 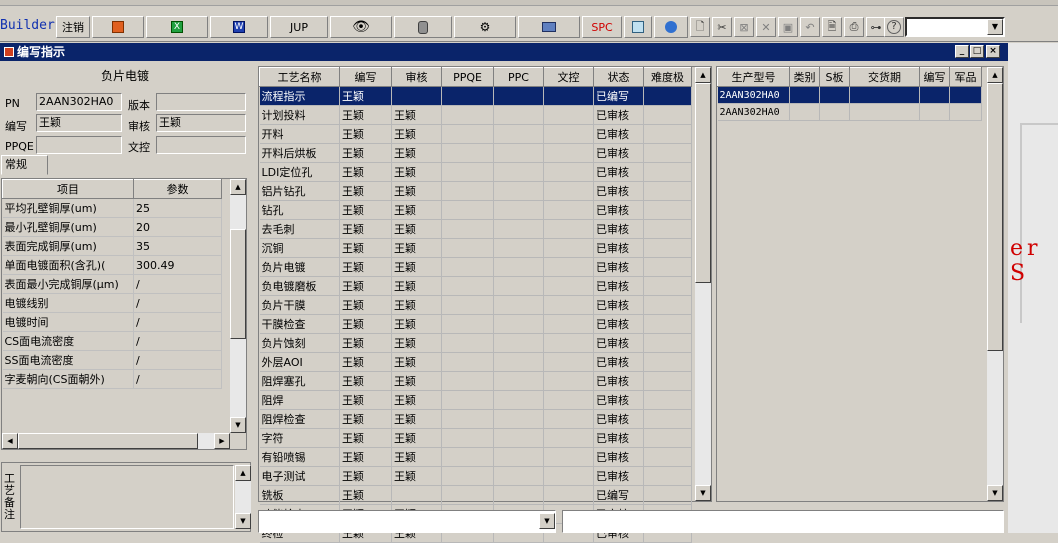 What do you see at coordinates (638, 27) in the screenshot?
I see `calendar-button` at bounding box center [638, 27].